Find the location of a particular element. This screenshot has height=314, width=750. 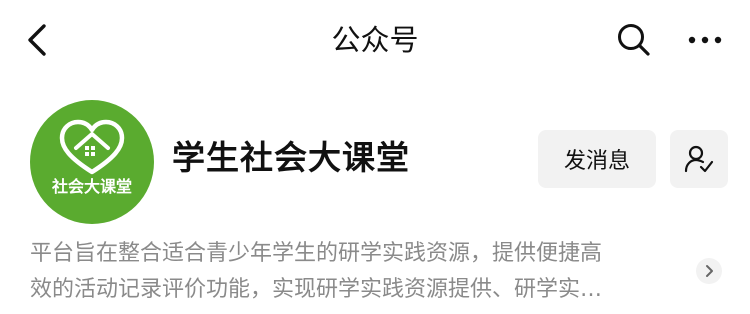

person-check-icon is located at coordinates (699, 159).